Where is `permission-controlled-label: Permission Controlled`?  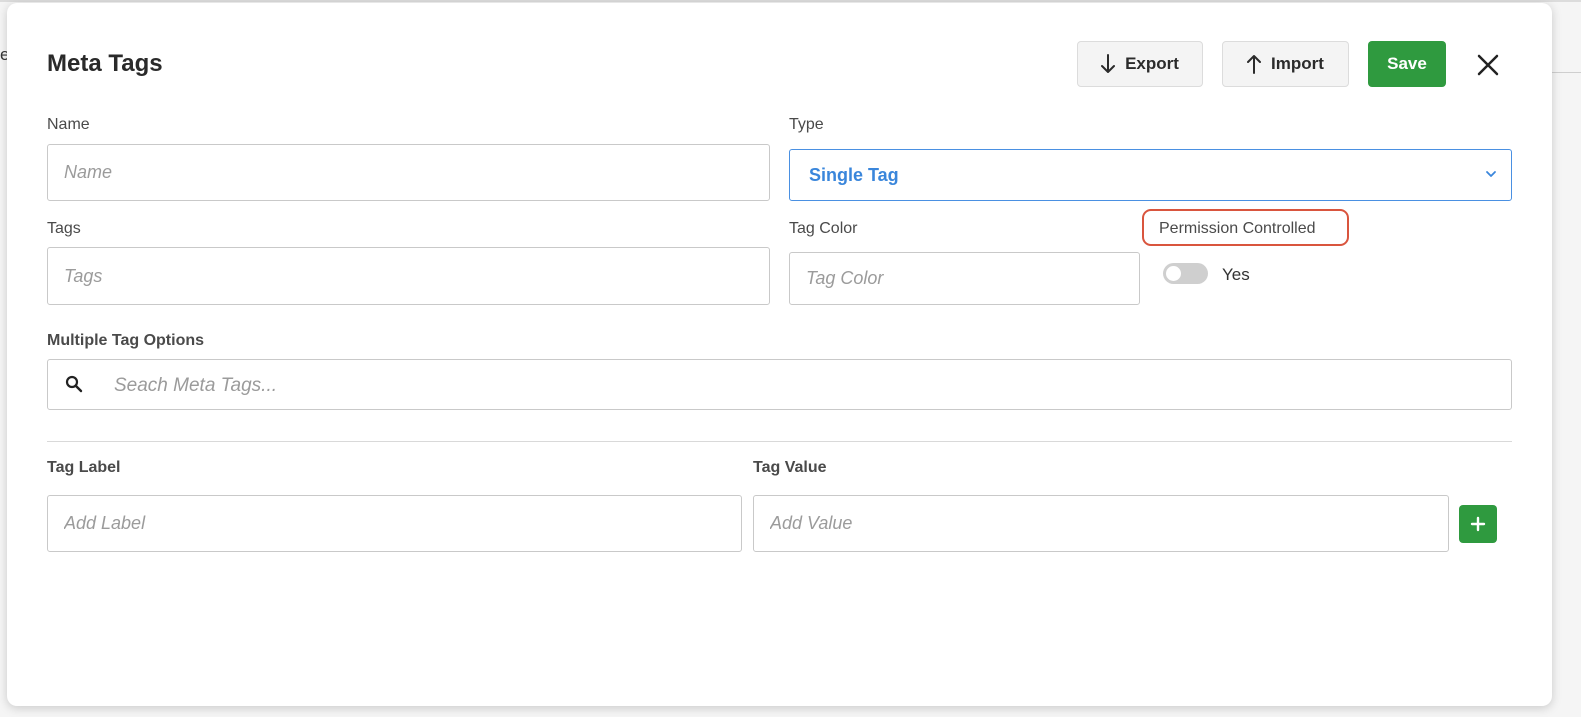 permission-controlled-label: Permission Controlled is located at coordinates (1237, 228).